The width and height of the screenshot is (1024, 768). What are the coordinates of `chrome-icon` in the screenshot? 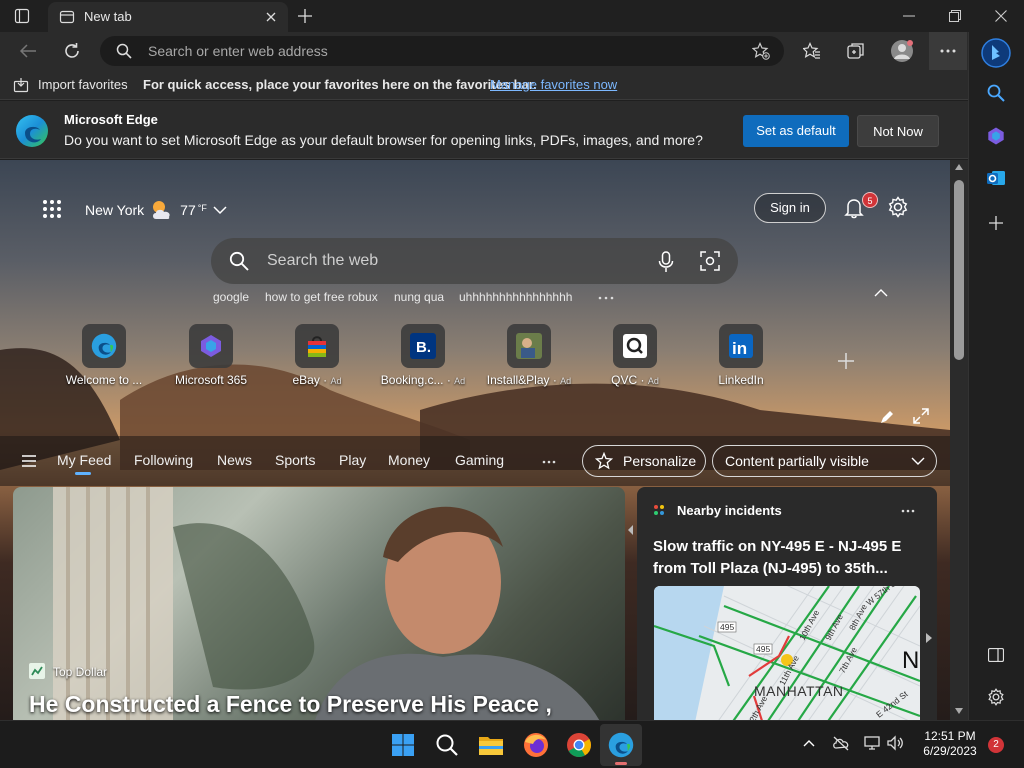 It's located at (579, 745).